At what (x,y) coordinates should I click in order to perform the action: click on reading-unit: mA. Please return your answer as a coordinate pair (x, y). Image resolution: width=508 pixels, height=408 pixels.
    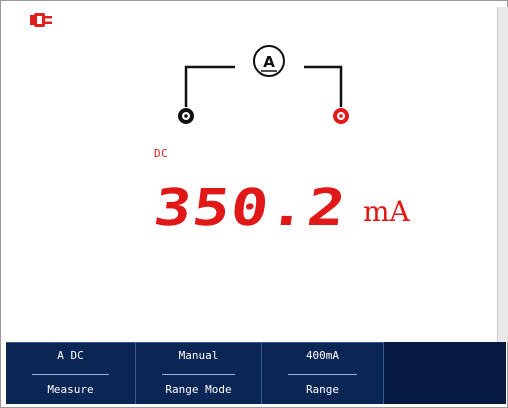
    Looking at the image, I should click on (386, 211).